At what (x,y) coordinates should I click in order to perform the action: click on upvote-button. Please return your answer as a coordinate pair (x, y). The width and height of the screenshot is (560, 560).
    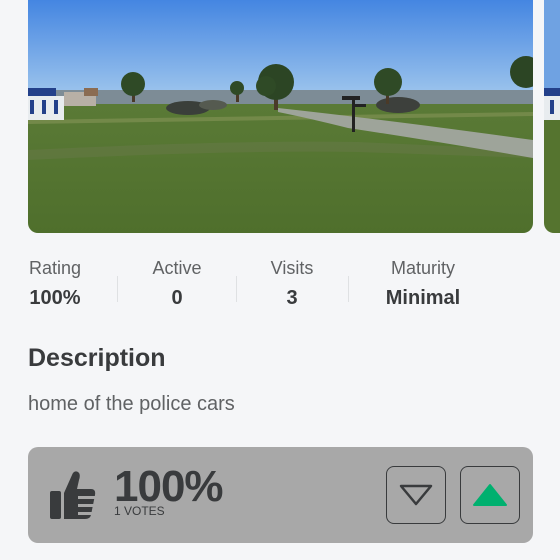
    Looking at the image, I should click on (490, 495).